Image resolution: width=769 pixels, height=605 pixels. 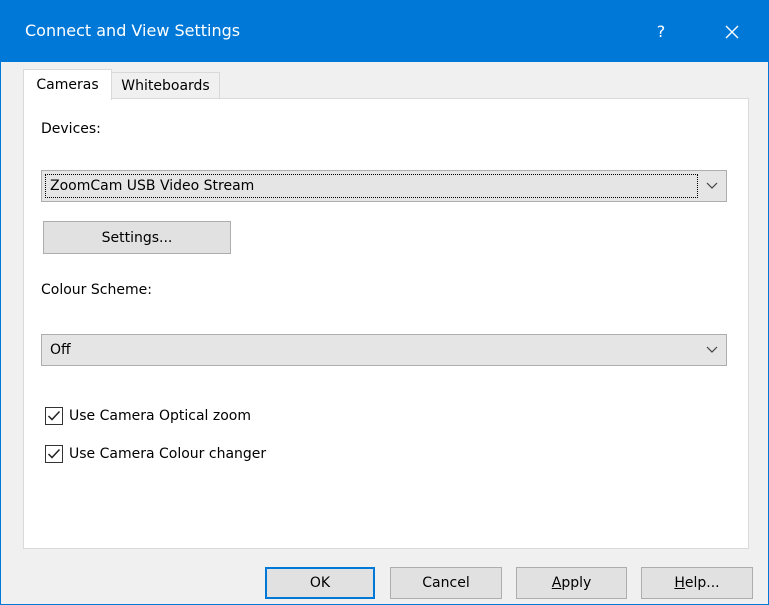 What do you see at coordinates (152, 186) in the screenshot?
I see `devices-selected-value: ZoomCam USB Video Stream` at bounding box center [152, 186].